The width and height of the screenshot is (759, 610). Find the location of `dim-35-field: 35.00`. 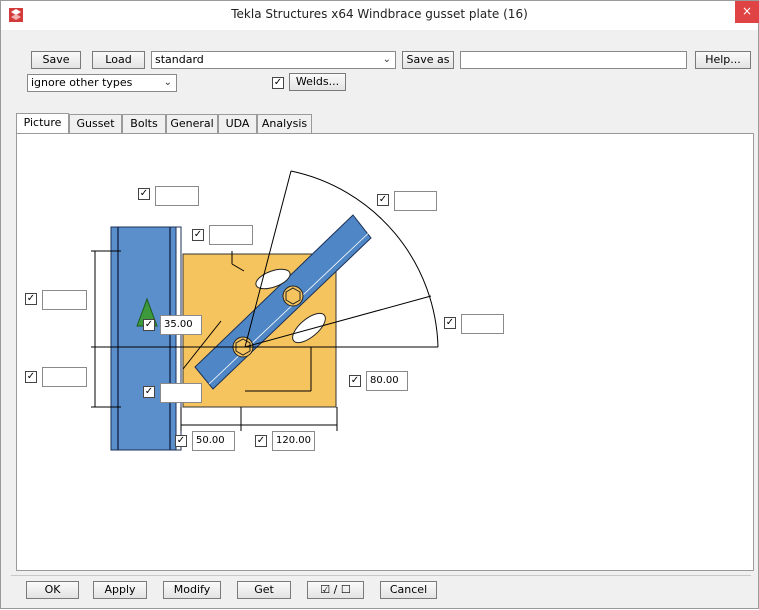

dim-35-field: 35.00 is located at coordinates (181, 325).